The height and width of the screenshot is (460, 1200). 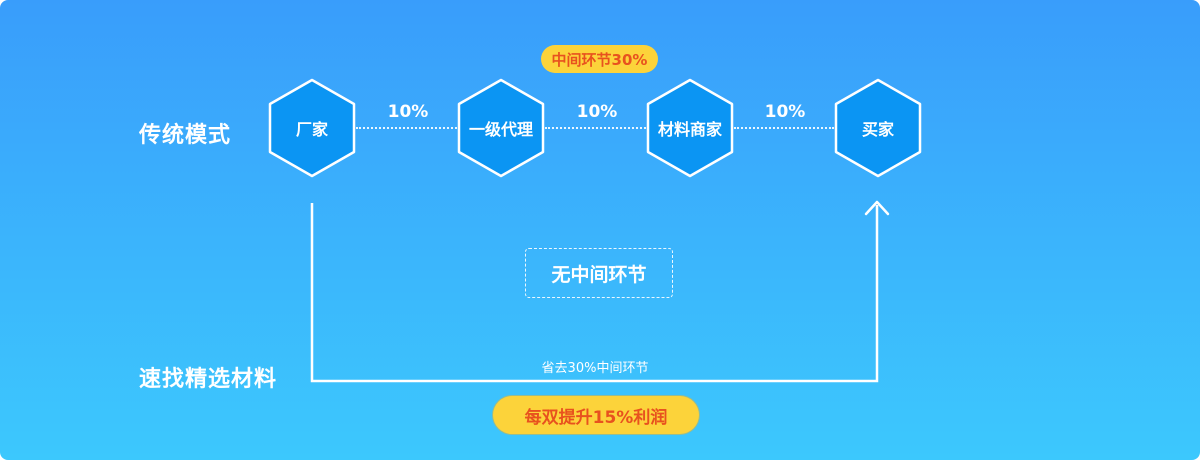 I want to click on node-label: 厂家, so click(x=311, y=129).